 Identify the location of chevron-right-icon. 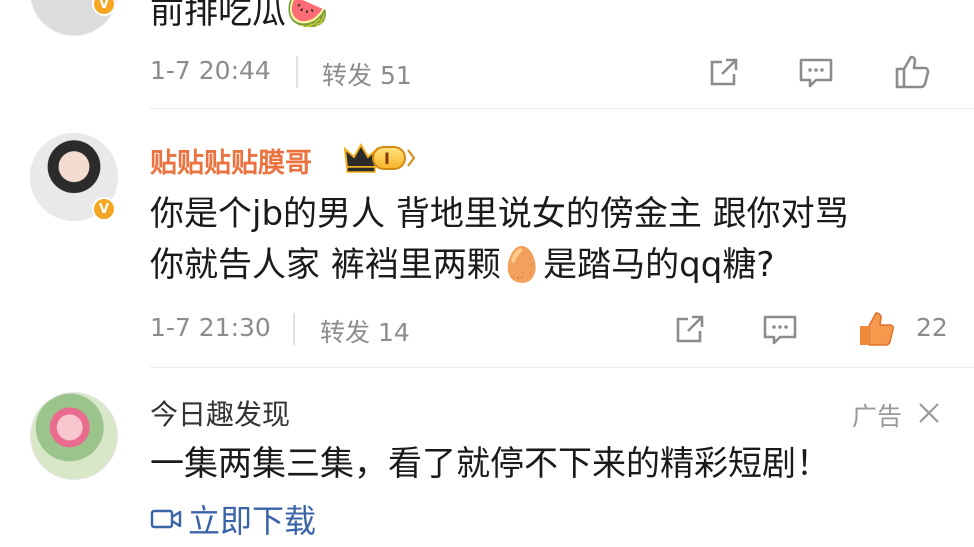
(411, 158).